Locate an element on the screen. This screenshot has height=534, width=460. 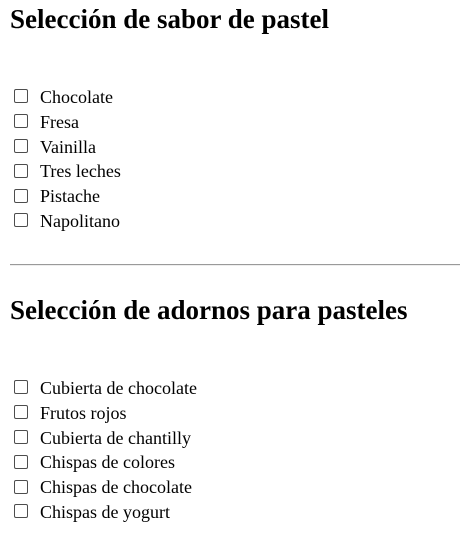
topping-option-chispas-chocolate: Chispas de chocolate is located at coordinates (105, 487).